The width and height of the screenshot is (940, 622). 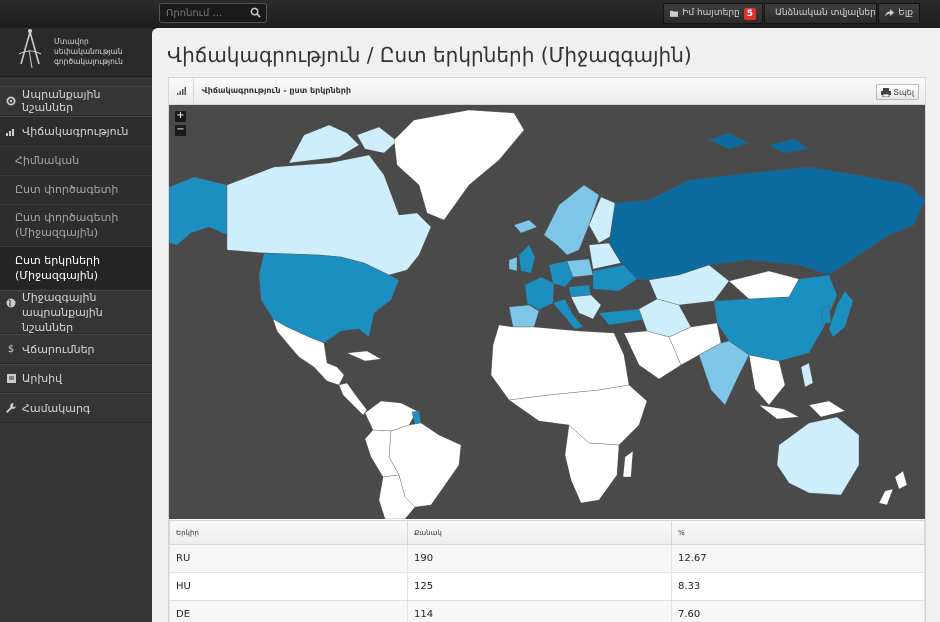 I want to click on logout-label: Ելք, so click(x=905, y=13).